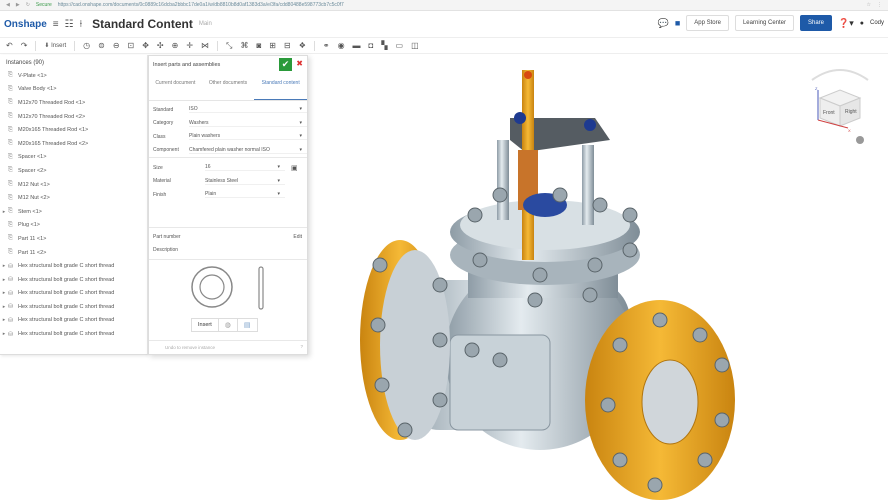 The height and width of the screenshot is (500, 888). Describe the element at coordinates (229, 46) in the screenshot. I see `tangent-mate-icon: ⤡` at that location.